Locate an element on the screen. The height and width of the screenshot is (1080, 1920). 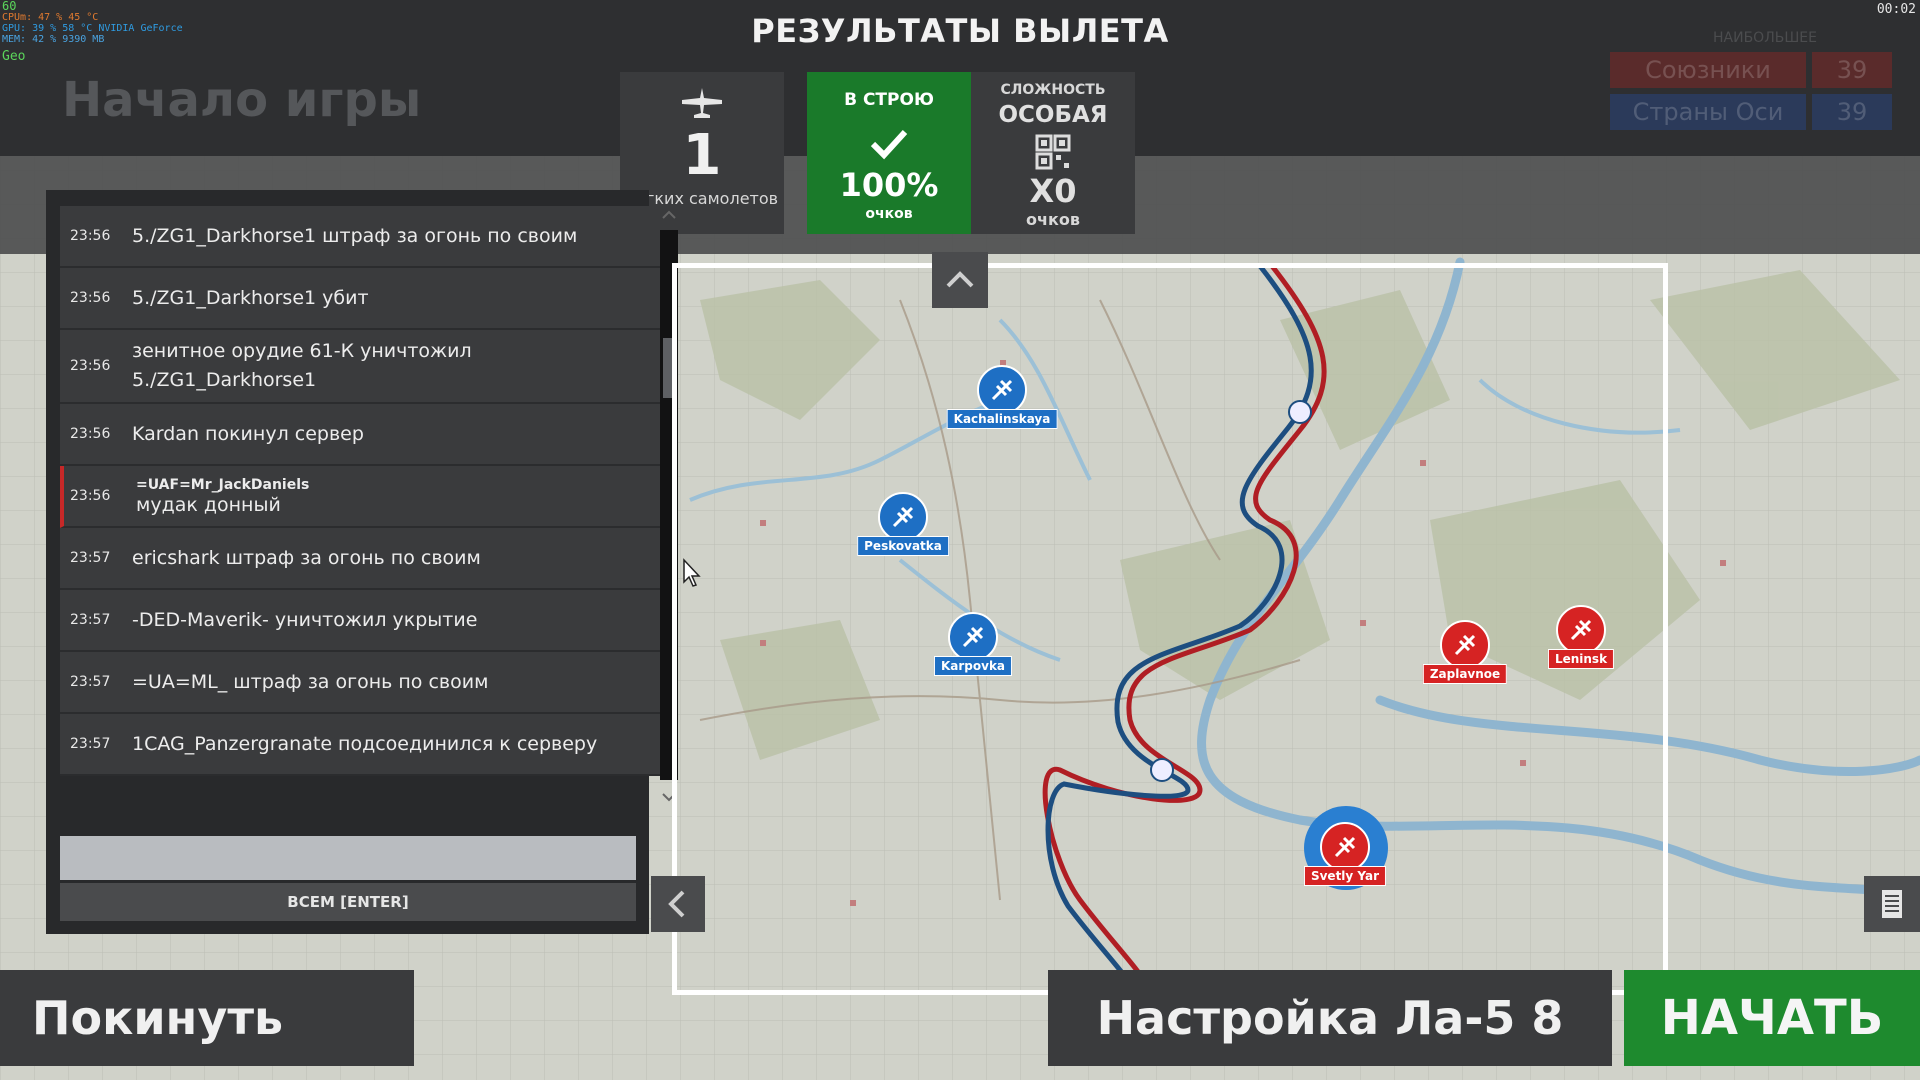
team-name: Страны Оси is located at coordinates (1708, 112).